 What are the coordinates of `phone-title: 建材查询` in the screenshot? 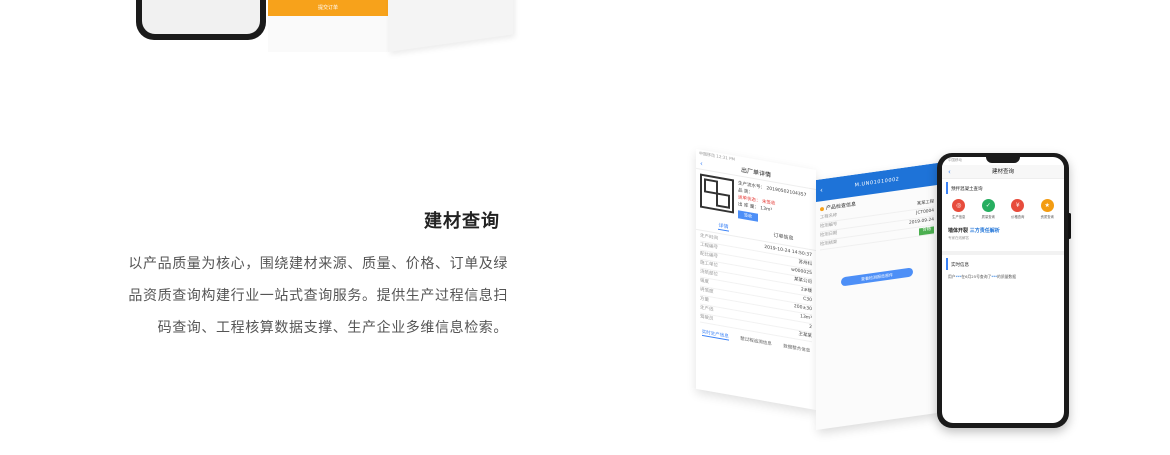 It's located at (1002, 172).